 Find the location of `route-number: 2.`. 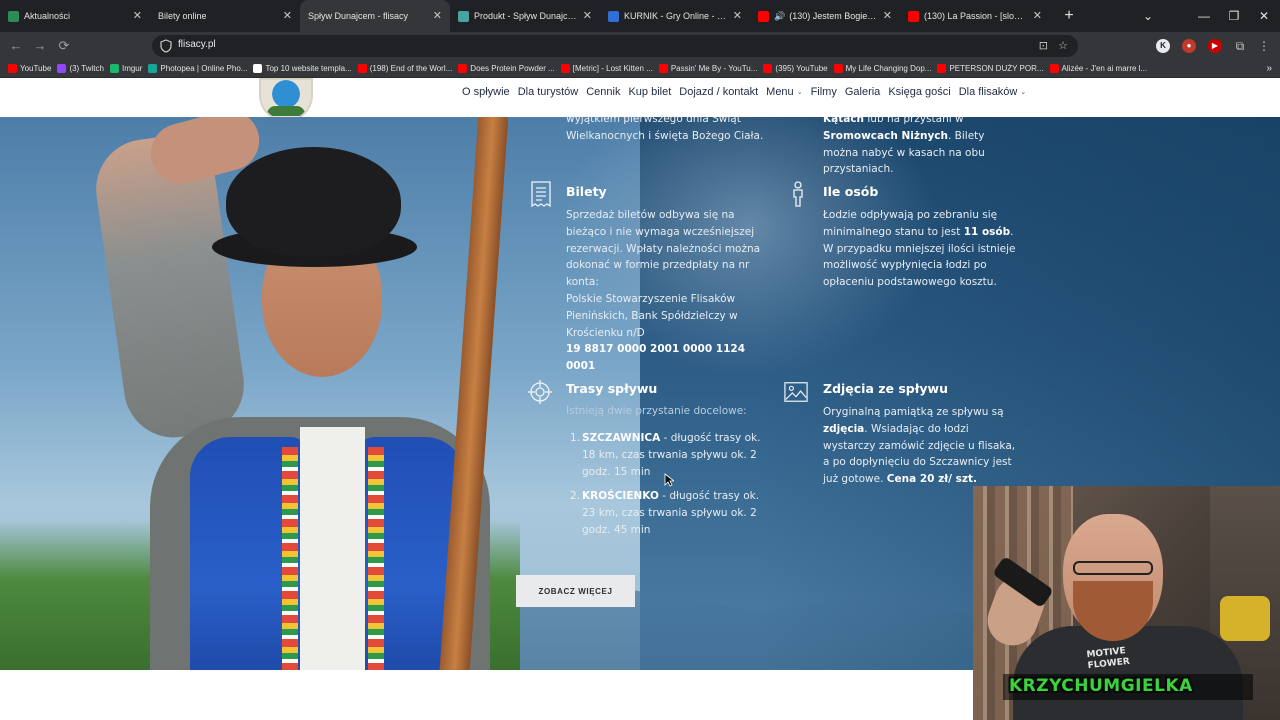

route-number: 2. is located at coordinates (575, 496).